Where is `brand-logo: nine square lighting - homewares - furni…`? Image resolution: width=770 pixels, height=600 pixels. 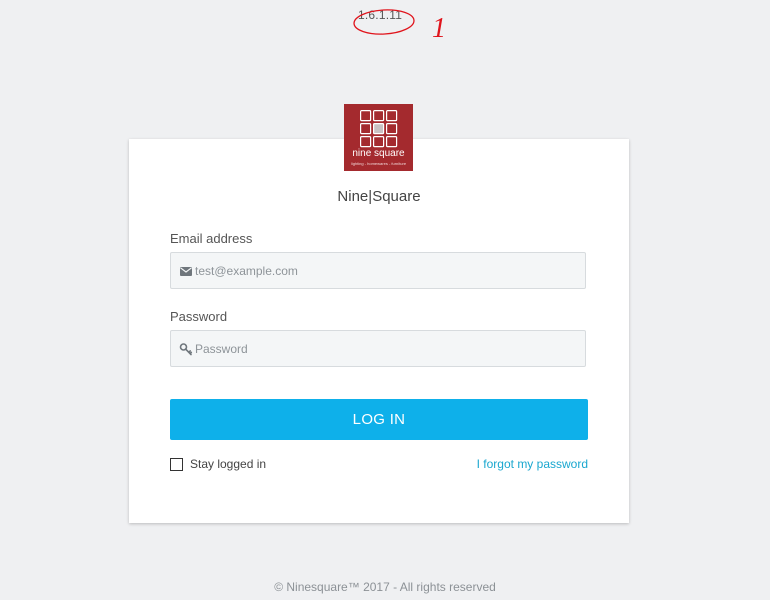 brand-logo: nine square lighting - homewares - furni… is located at coordinates (378, 137).